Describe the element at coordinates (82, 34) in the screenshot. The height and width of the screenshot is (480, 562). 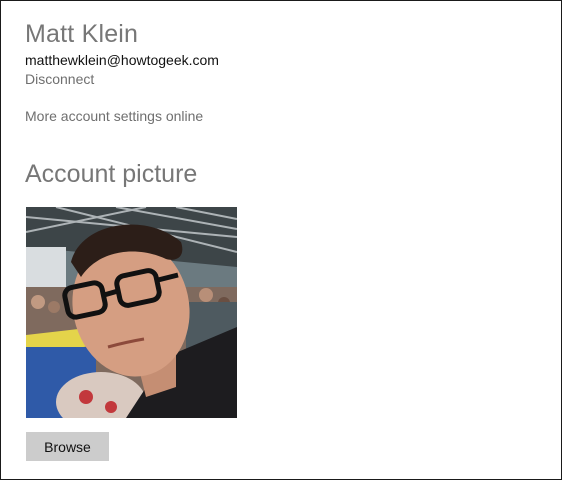
I see `account-name: Matt Klein` at that location.